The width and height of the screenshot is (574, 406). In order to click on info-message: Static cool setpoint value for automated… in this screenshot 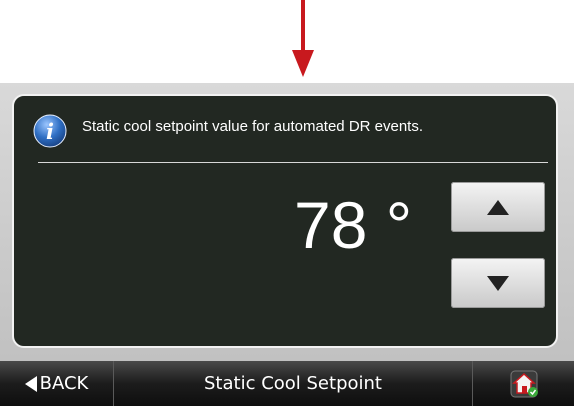, I will do `click(253, 126)`.